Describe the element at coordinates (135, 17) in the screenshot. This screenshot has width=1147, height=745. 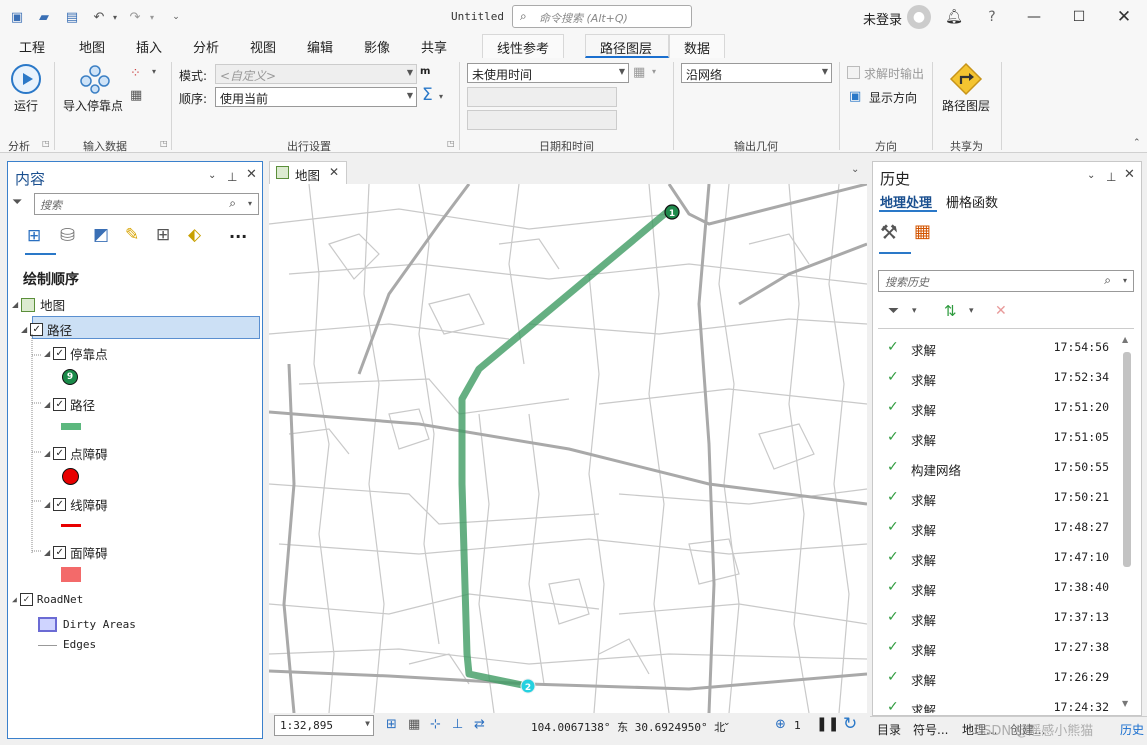
I see `redo-icon: ↷` at that location.